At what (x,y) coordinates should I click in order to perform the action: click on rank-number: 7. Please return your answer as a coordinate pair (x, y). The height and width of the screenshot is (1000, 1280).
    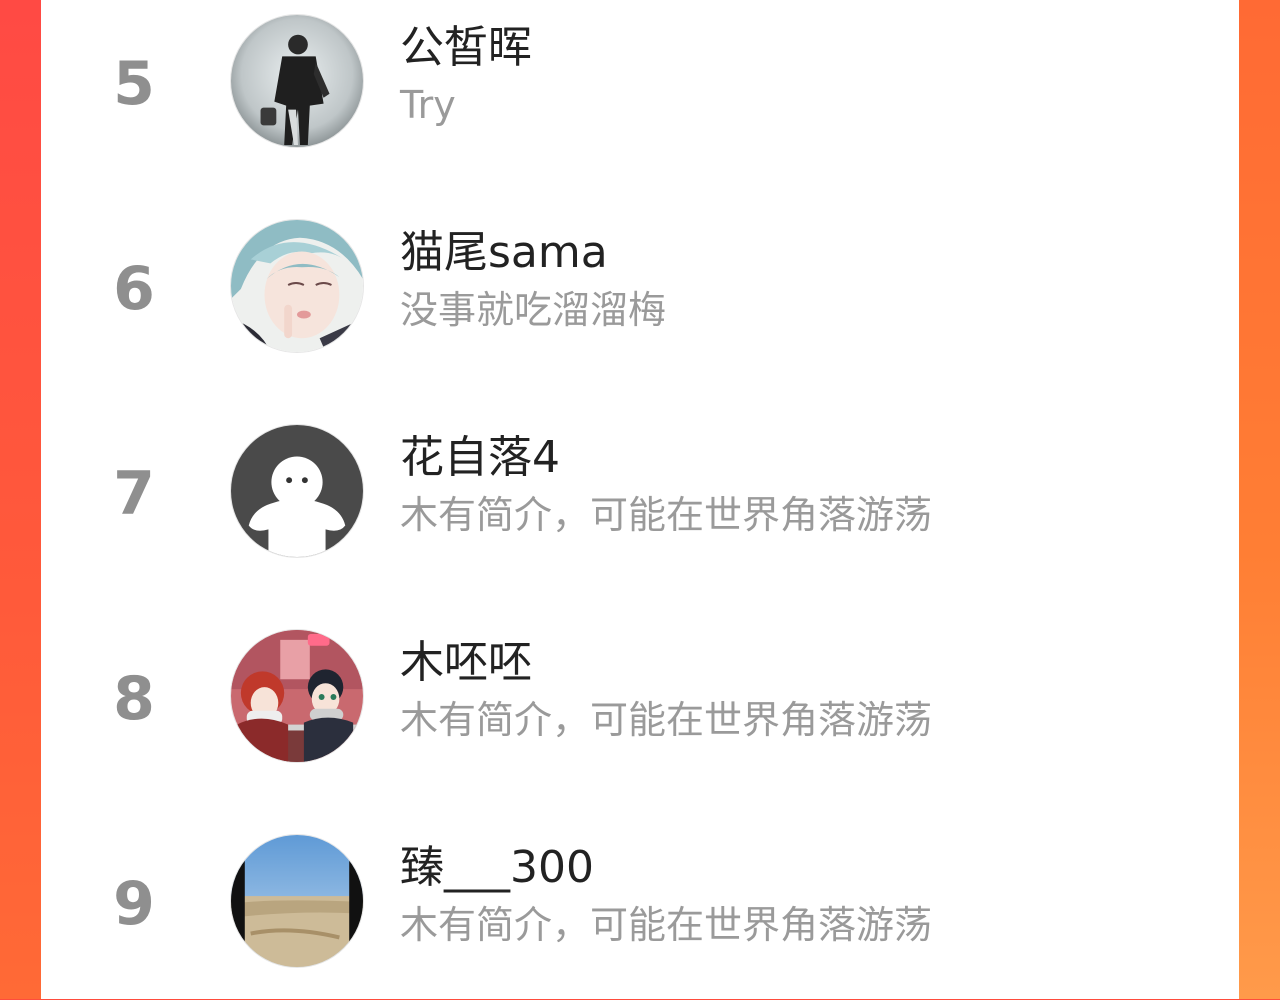
    Looking at the image, I should click on (134, 494).